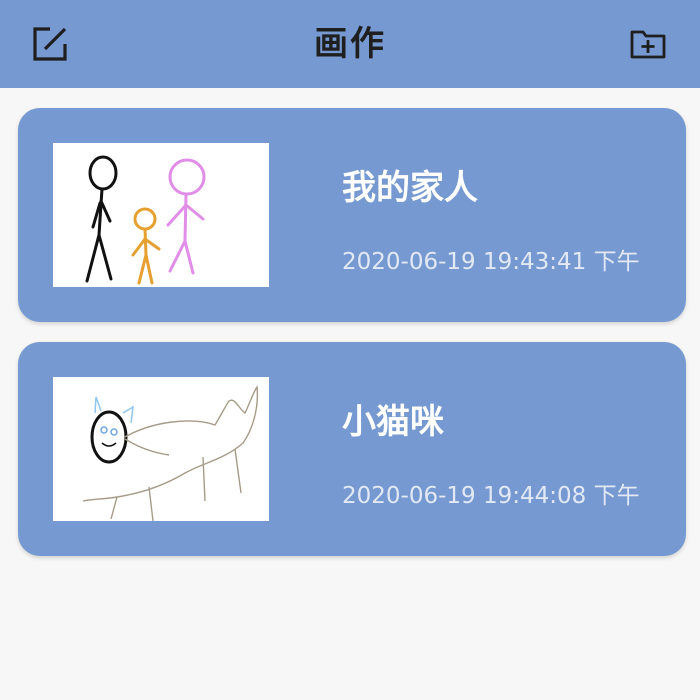  I want to click on drawing-title: 我的家人, so click(410, 188).